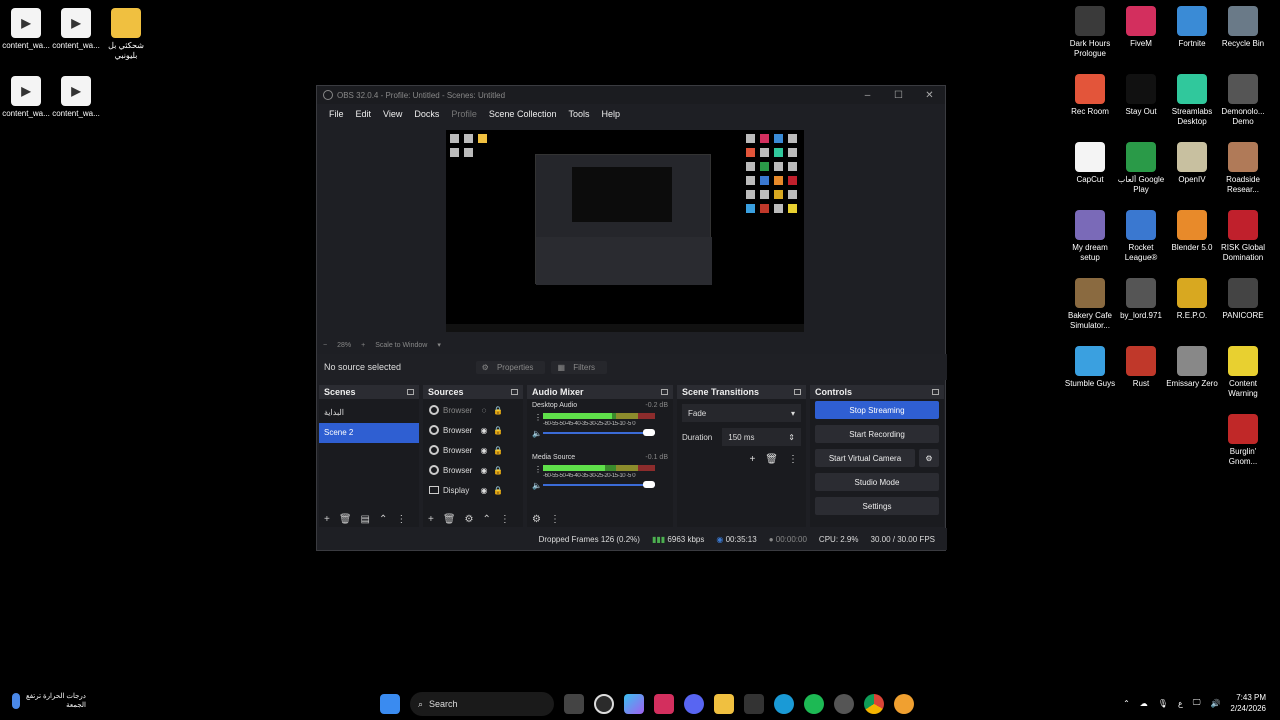 This screenshot has height=720, width=1280. Describe the element at coordinates (1141, 27) in the screenshot. I see `desktop-icon: FiveM` at that location.